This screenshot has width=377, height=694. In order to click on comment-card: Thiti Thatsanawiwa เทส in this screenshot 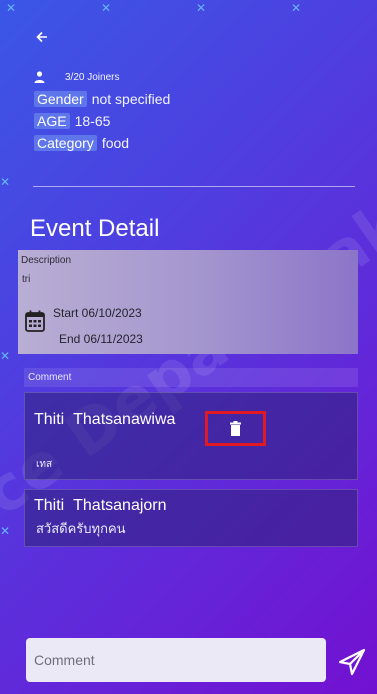, I will do `click(191, 436)`.